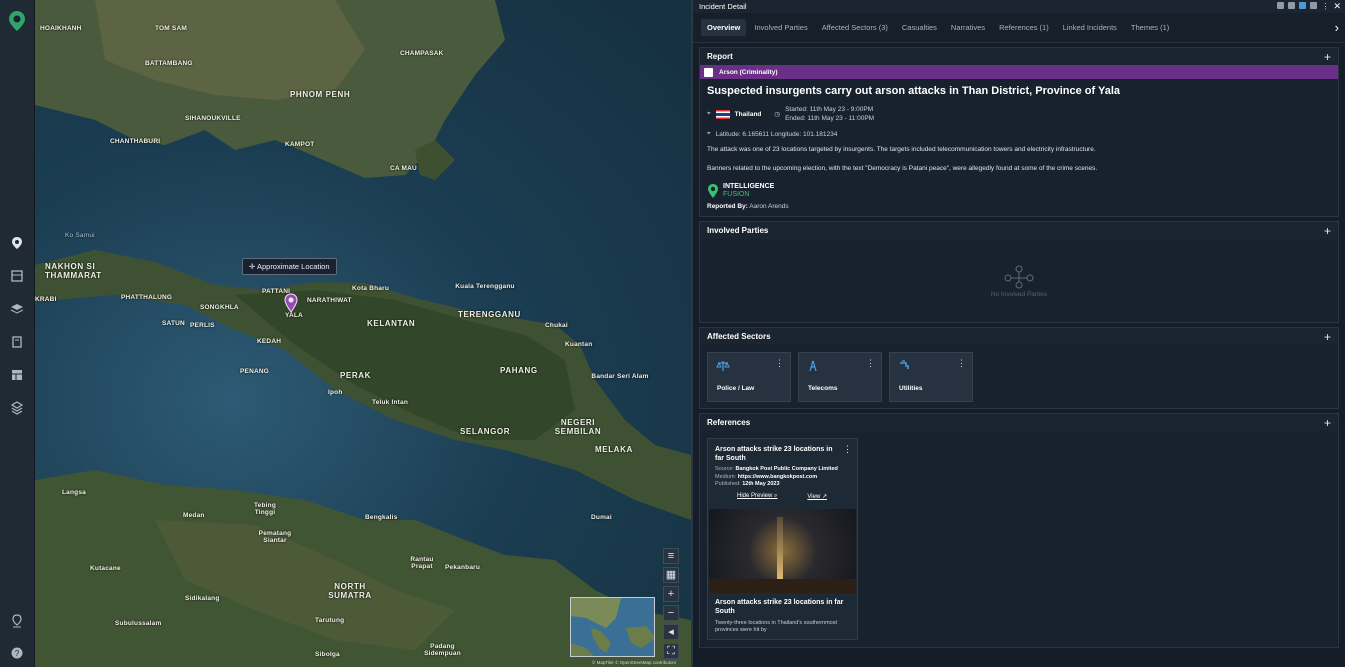  What do you see at coordinates (671, 651) in the screenshot?
I see `fullscreen-icon: ⛶` at bounding box center [671, 651].